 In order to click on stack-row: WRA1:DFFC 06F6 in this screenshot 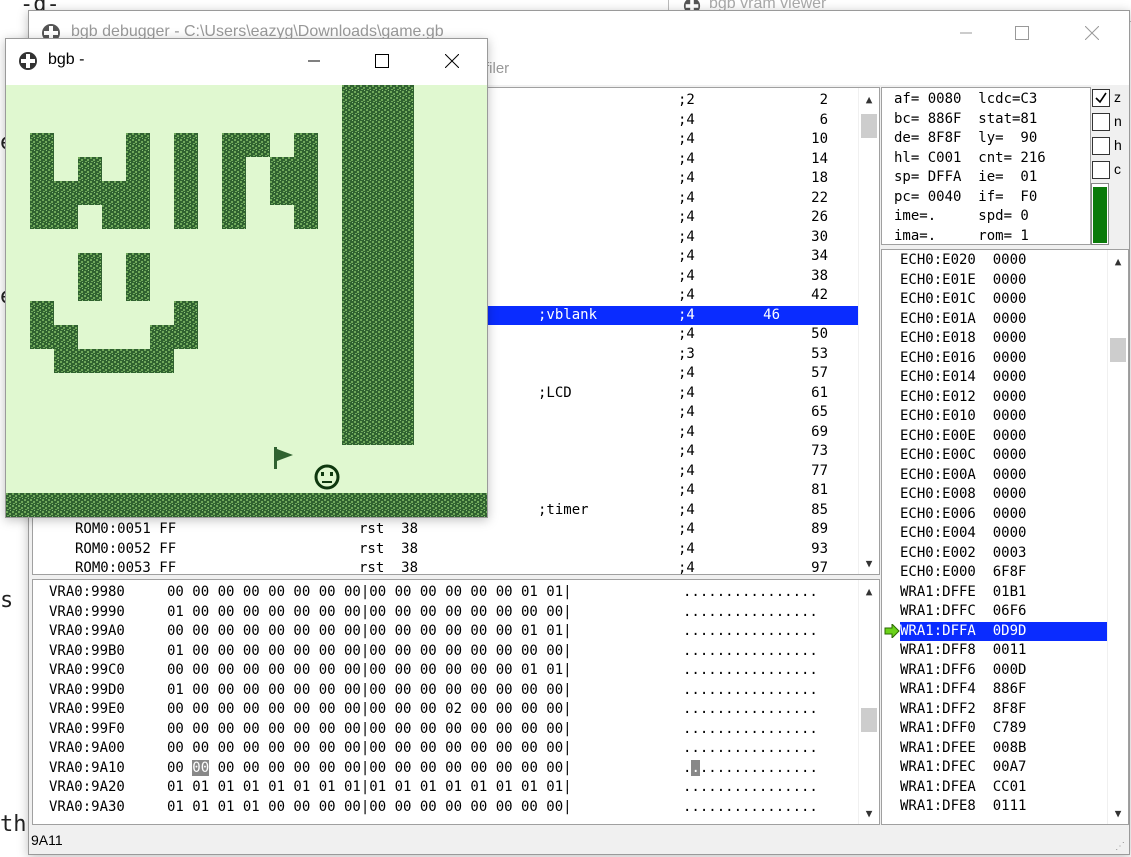, I will do `click(994, 612)`.